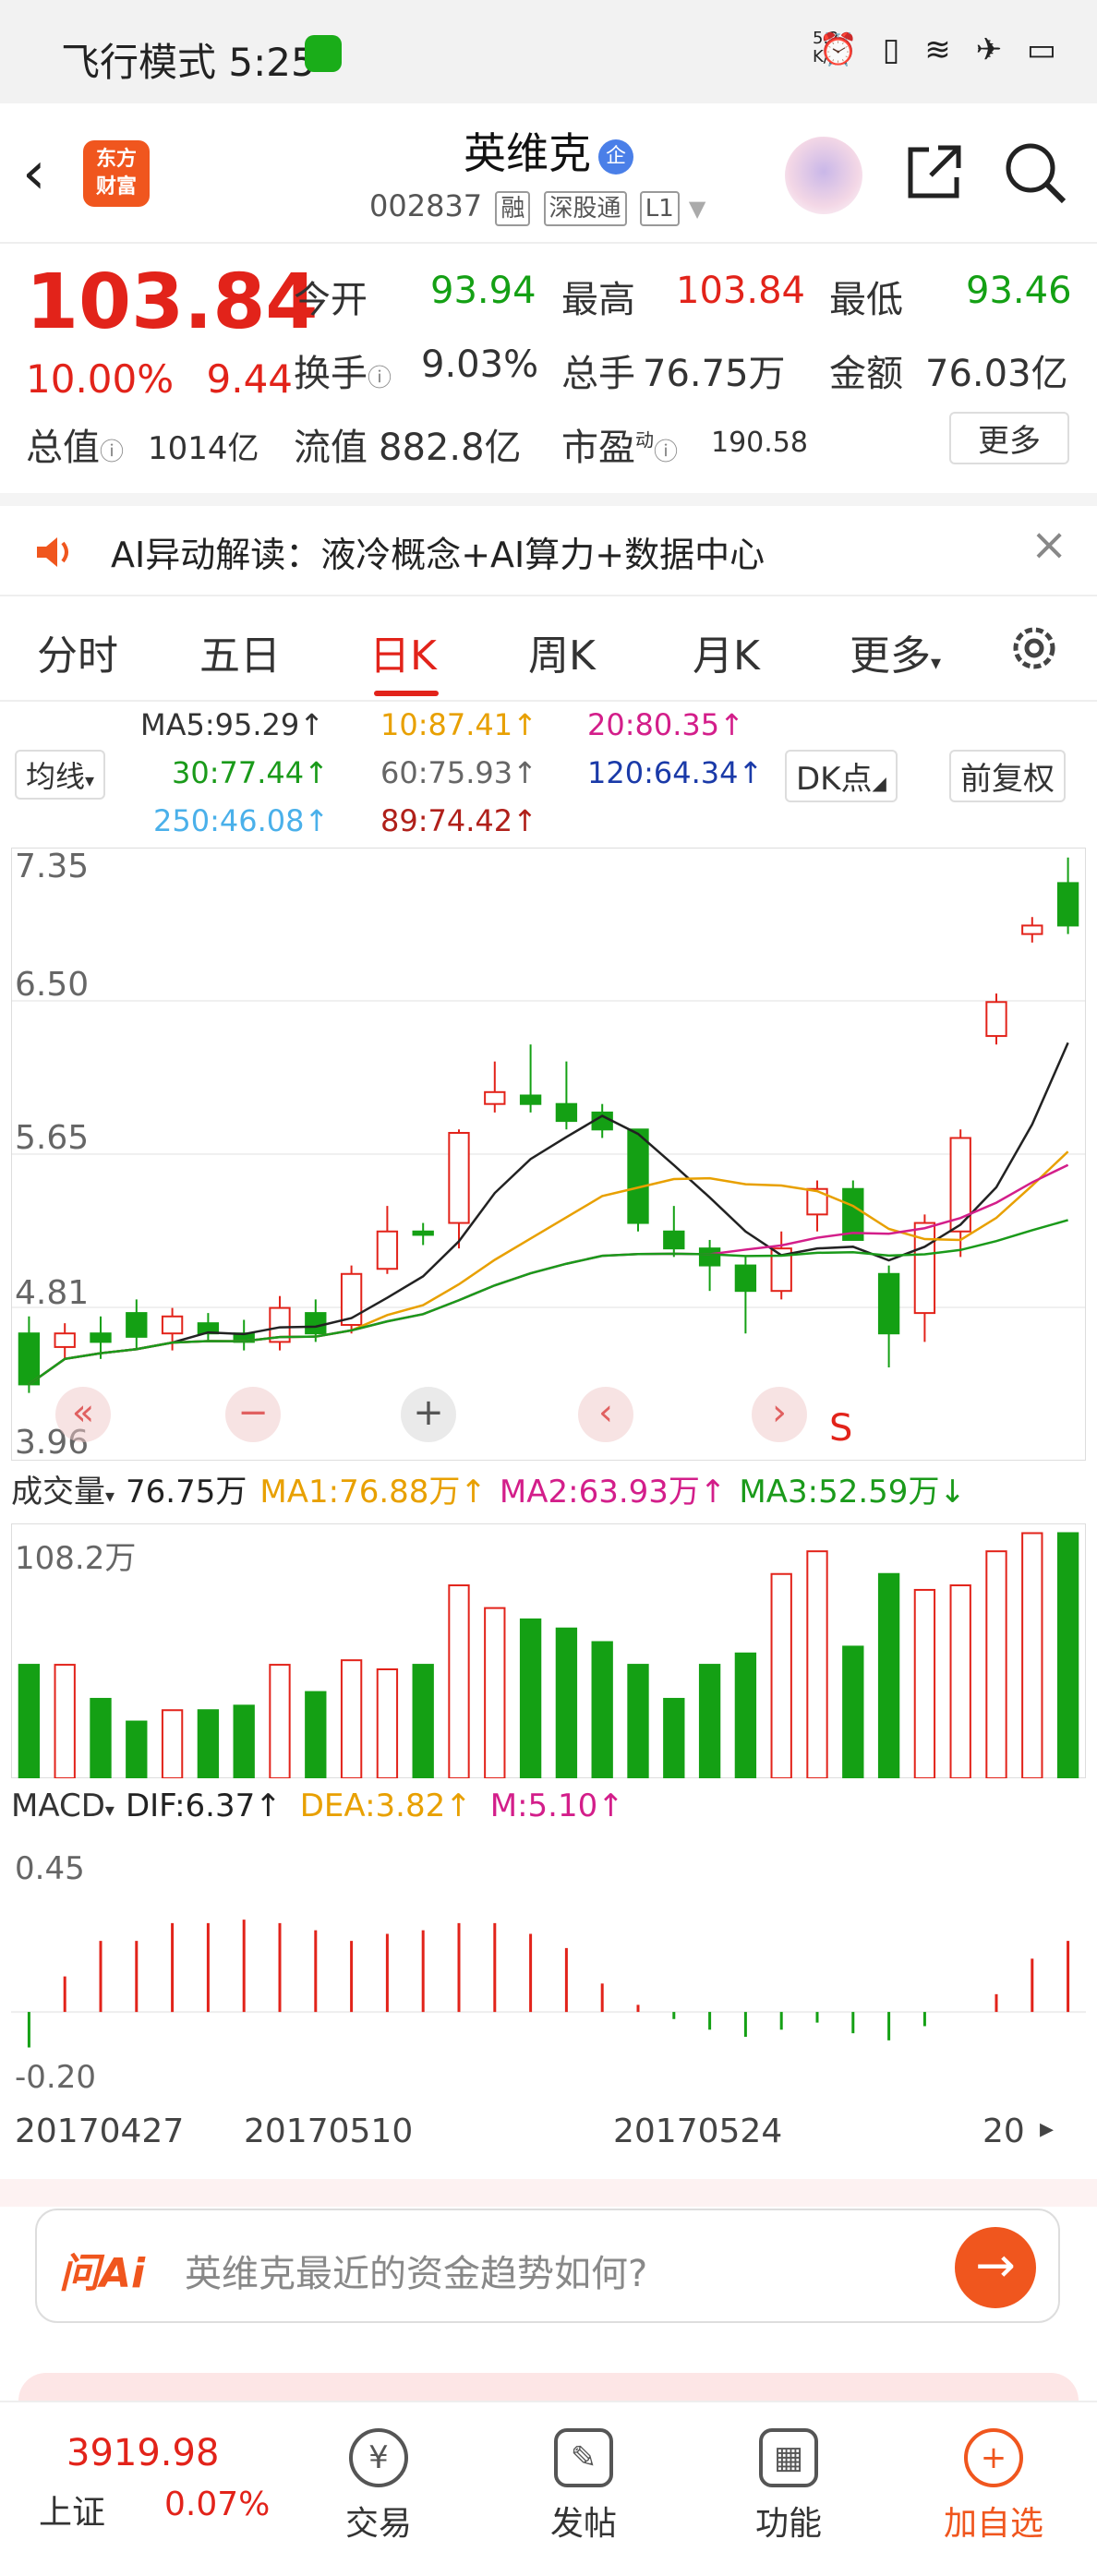 The width and height of the screenshot is (1097, 2576). What do you see at coordinates (619, 444) in the screenshot?
I see `pe-label: 市盈动ⓘ` at bounding box center [619, 444].